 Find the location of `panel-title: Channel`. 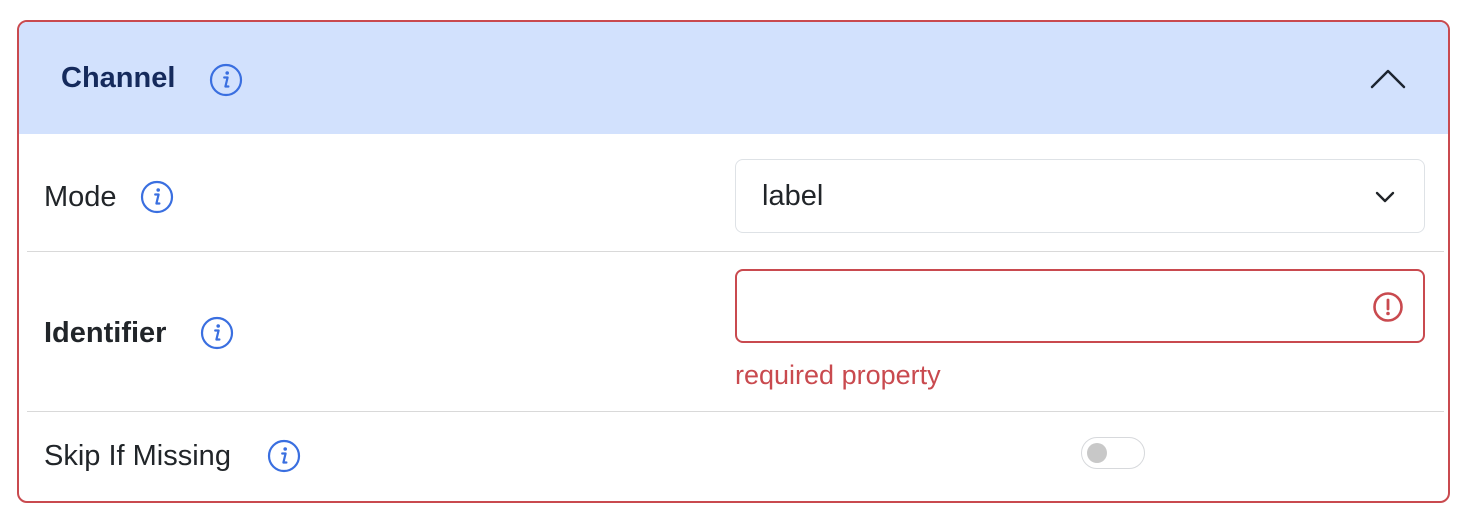

panel-title: Channel is located at coordinates (118, 78).